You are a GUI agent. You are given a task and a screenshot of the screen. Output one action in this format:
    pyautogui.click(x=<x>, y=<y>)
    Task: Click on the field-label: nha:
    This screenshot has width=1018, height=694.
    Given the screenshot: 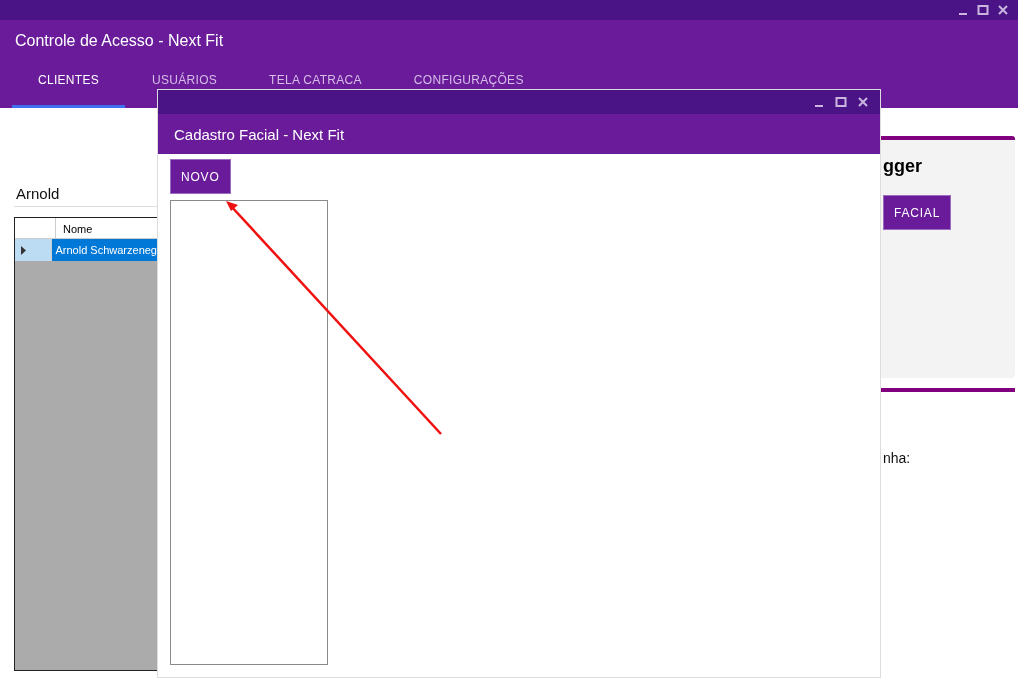 What is the action you would take?
    pyautogui.click(x=897, y=458)
    